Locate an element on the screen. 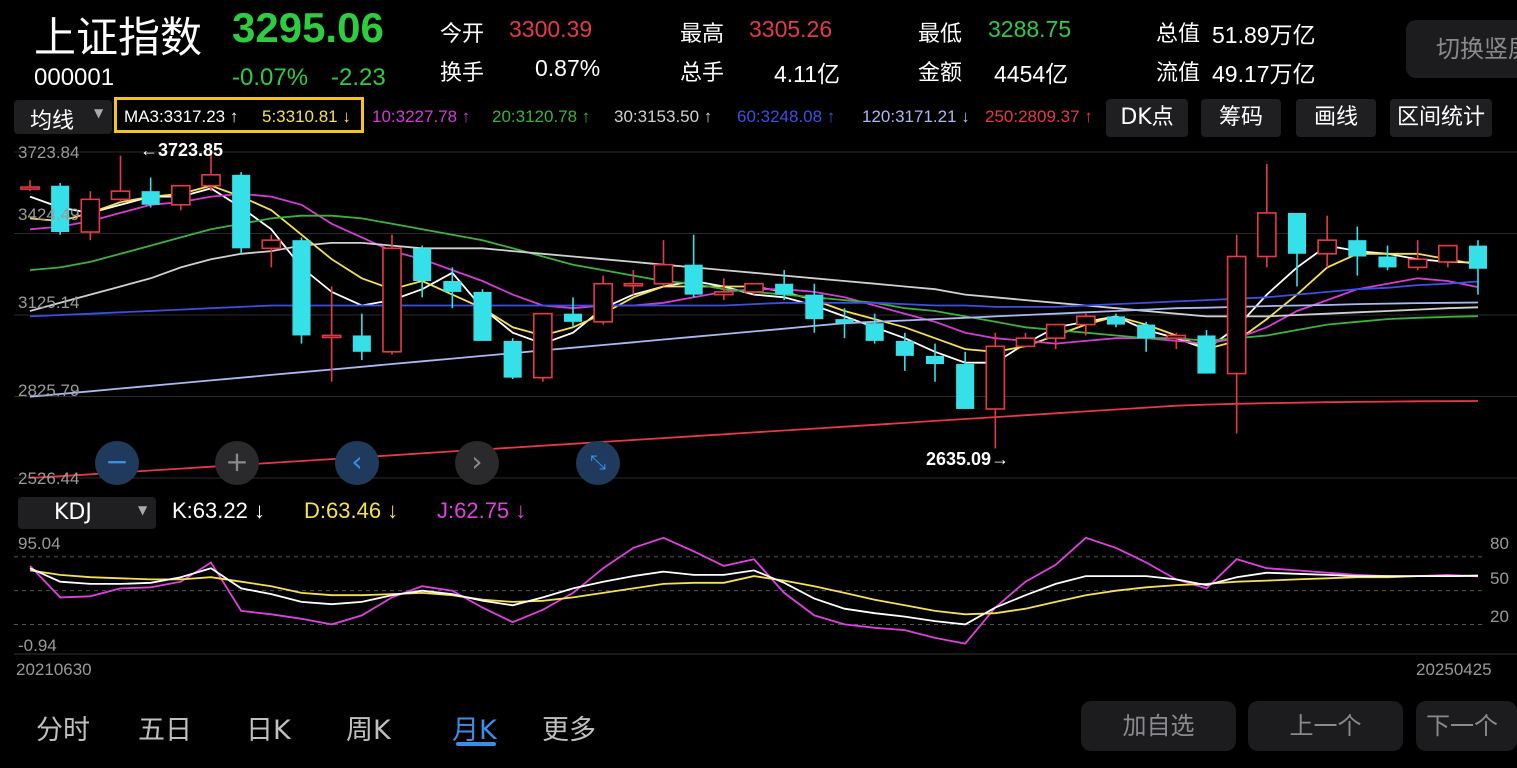 The height and width of the screenshot is (768, 1517). low-annotation: 2635.09→ is located at coordinates (968, 459).